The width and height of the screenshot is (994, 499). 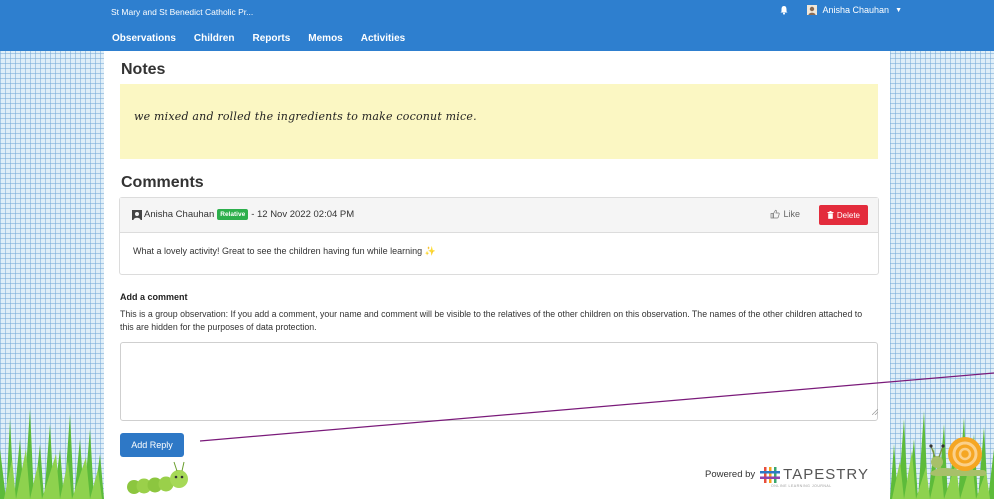 What do you see at coordinates (179, 214) in the screenshot?
I see `comment-author-name: Anisha Chauhan` at bounding box center [179, 214].